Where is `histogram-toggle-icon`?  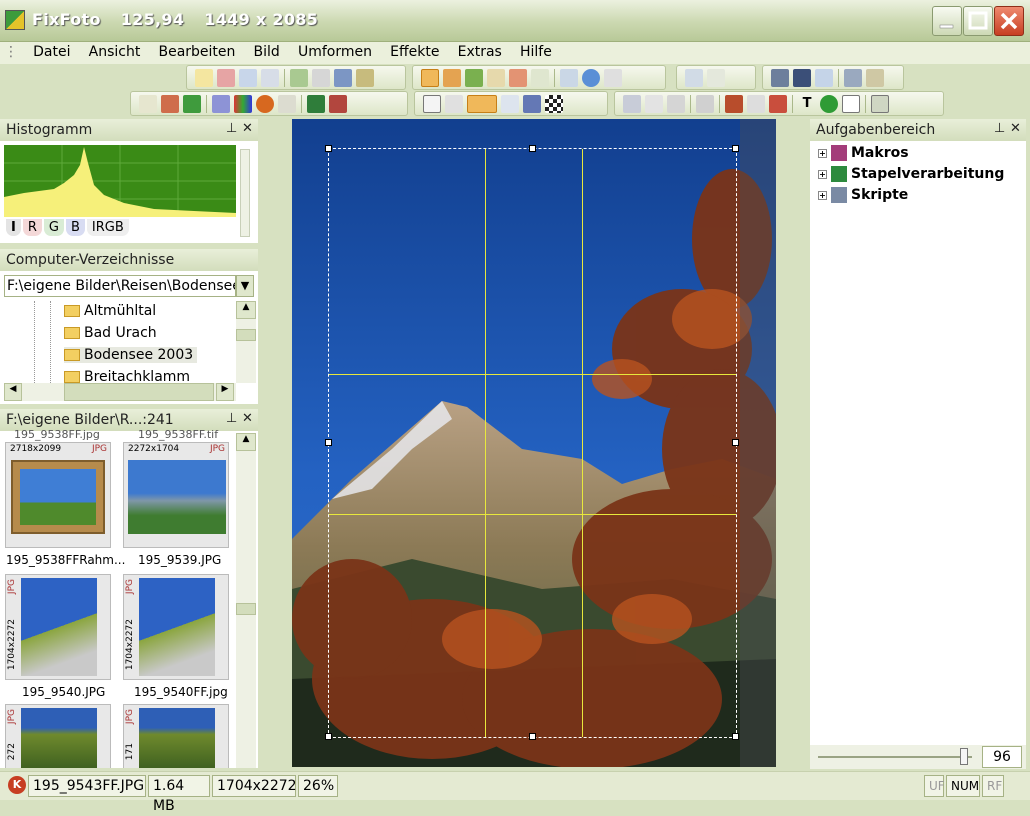 histogram-toggle-icon is located at coordinates (474, 77).